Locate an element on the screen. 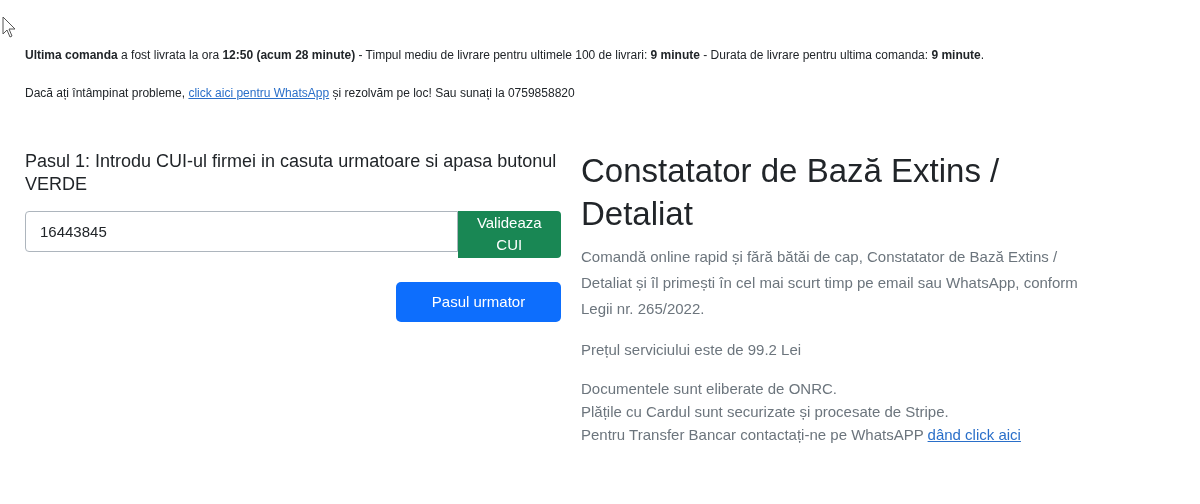 The image size is (1200, 504). step-heading: Pasul 1: Introdu CUI-ul firmei in casuta urmatoare si apasa butonul VERDE is located at coordinates (291, 173).